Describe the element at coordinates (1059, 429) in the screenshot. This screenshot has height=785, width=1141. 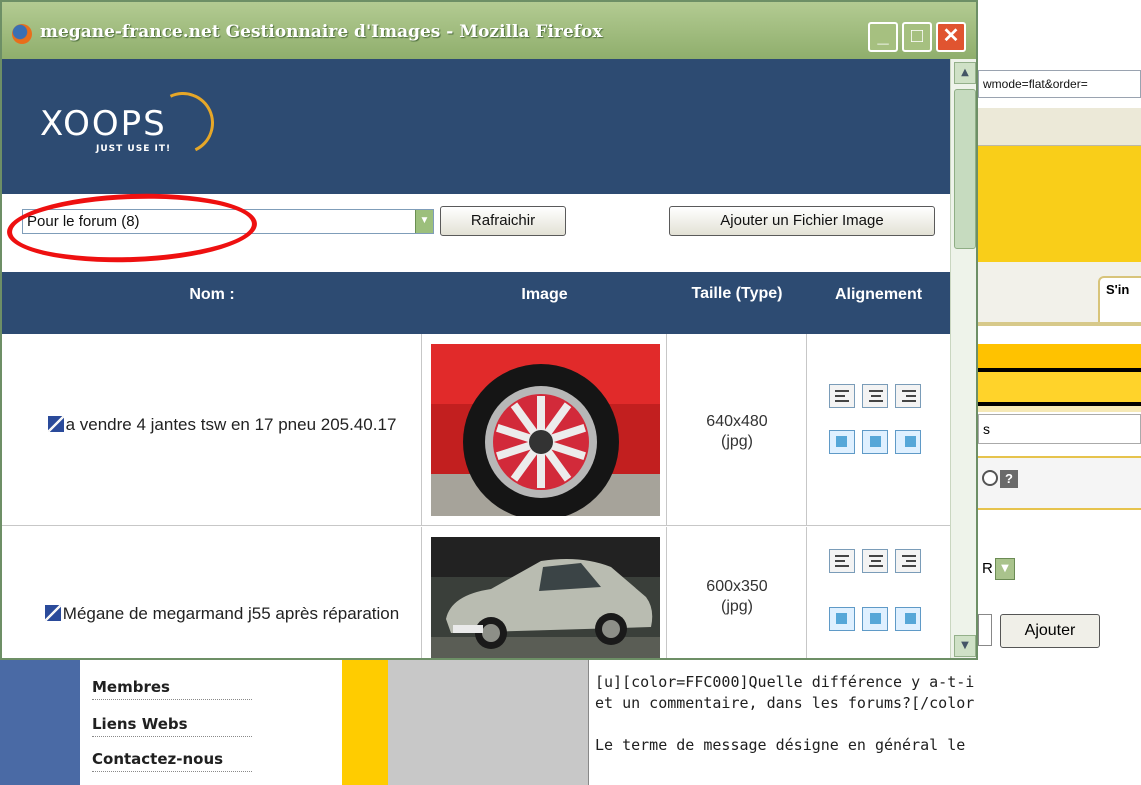
I see `bg-subject-field: s` at that location.